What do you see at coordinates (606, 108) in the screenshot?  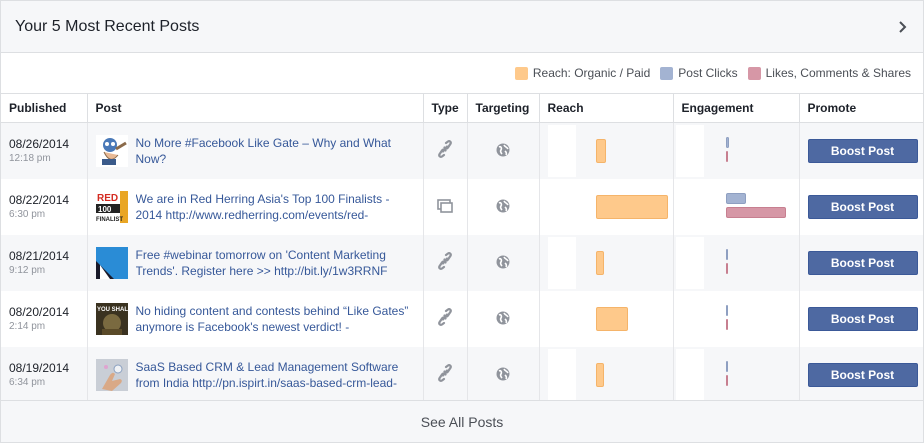 I see `col-reach: Reach` at bounding box center [606, 108].